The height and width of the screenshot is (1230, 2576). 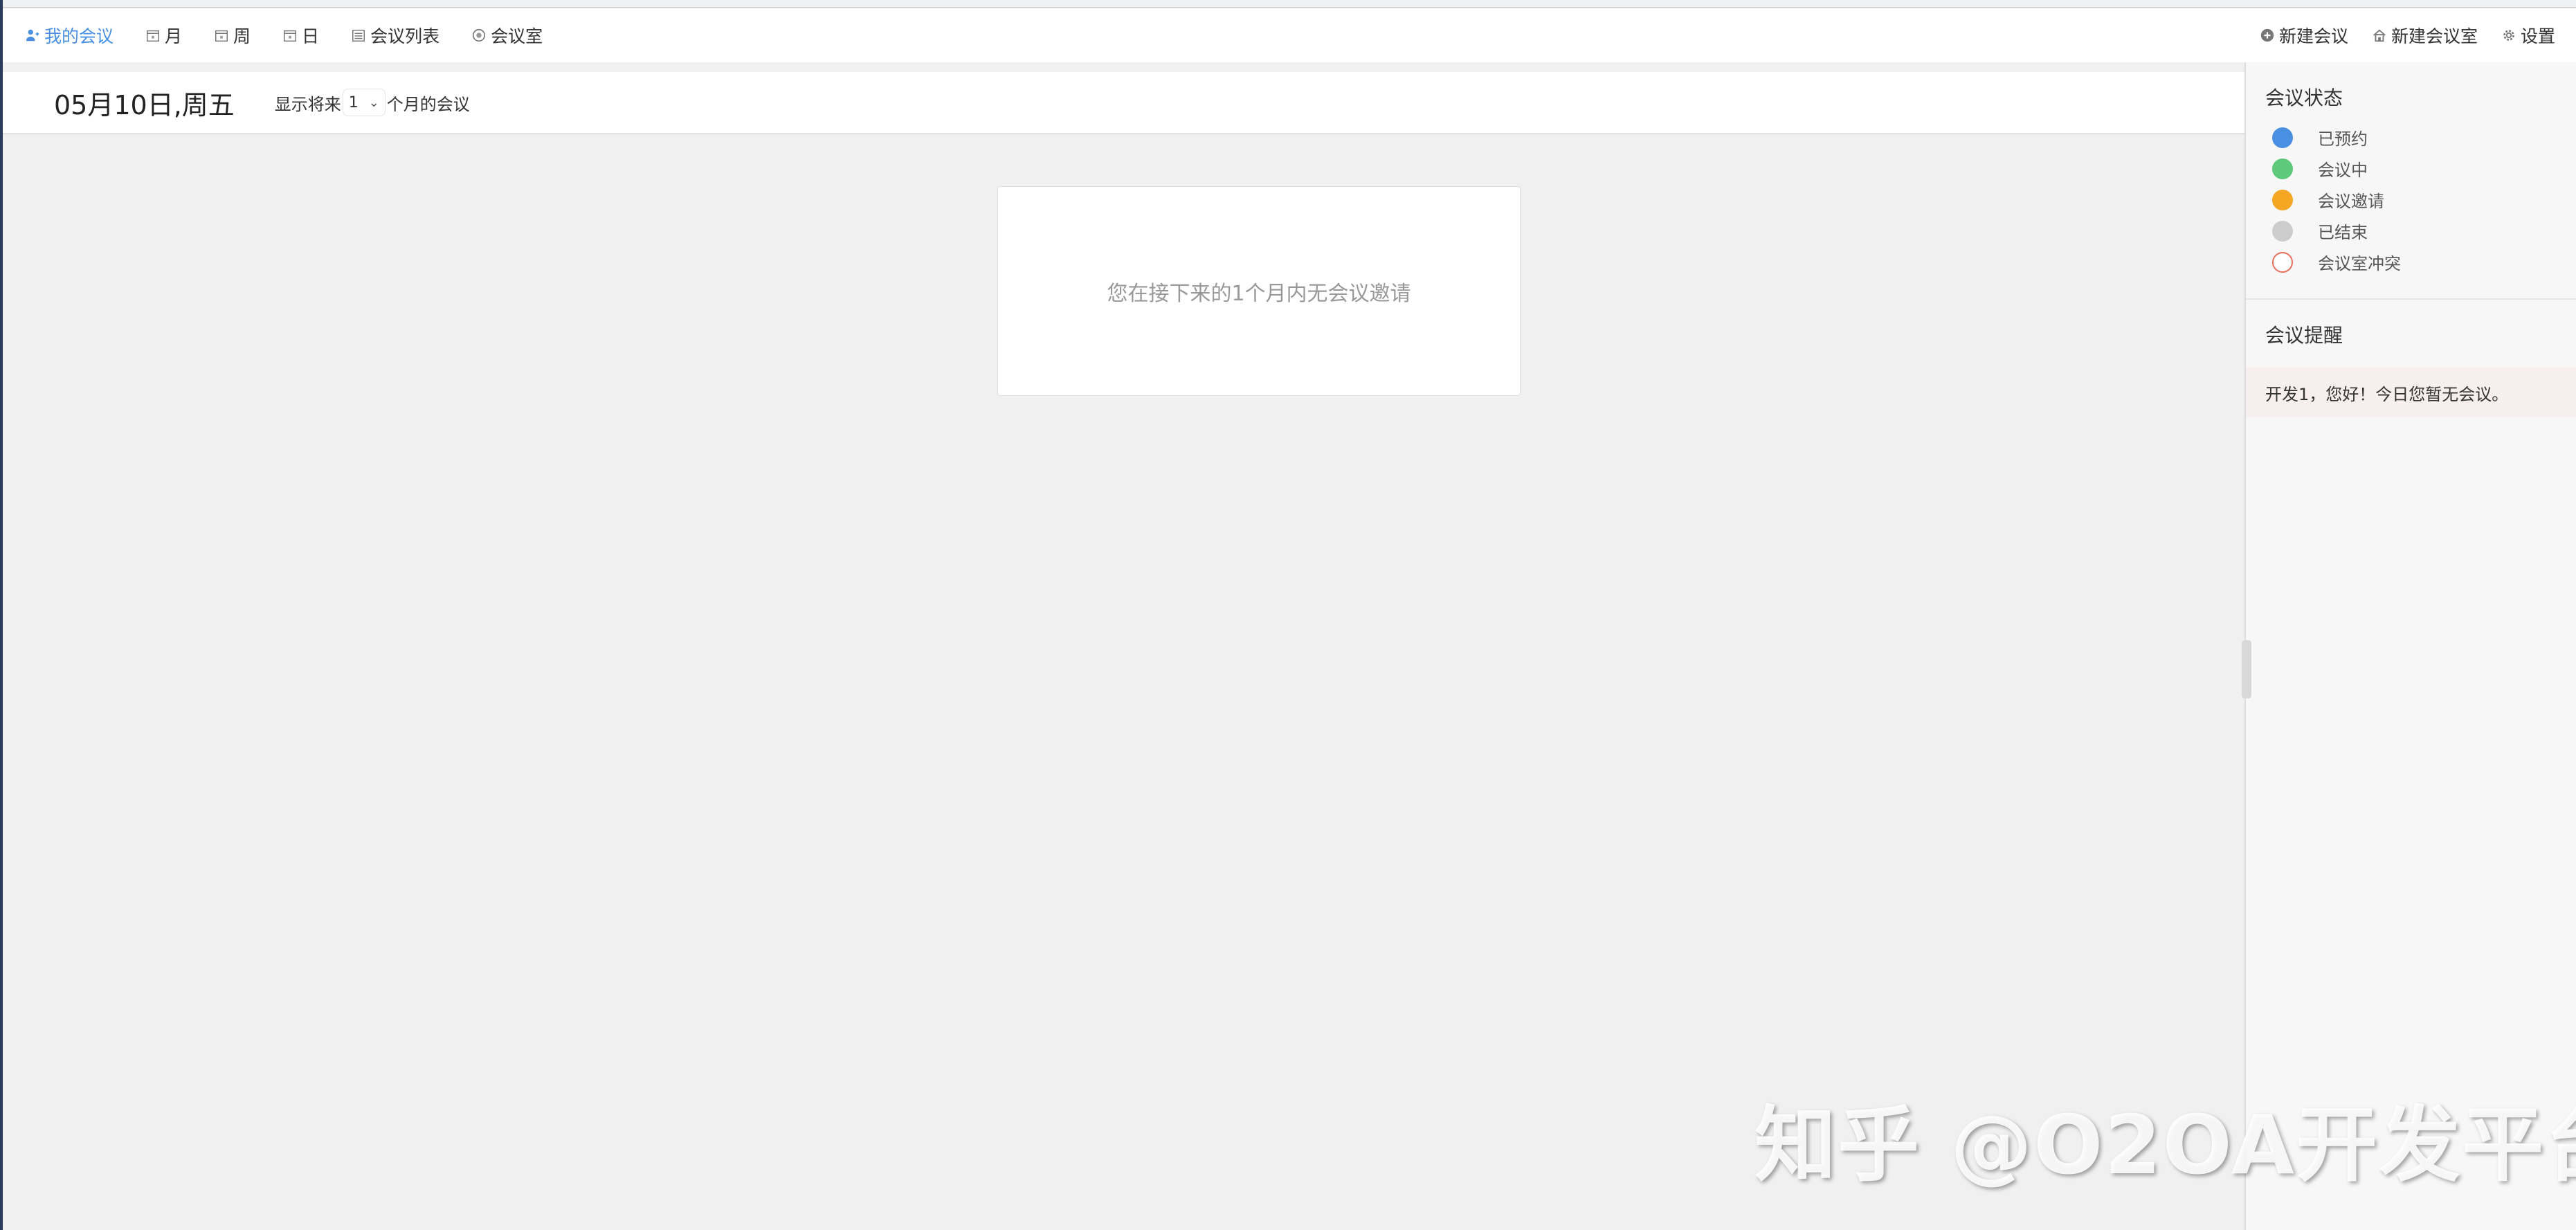 I want to click on nav-label: 新建会议室, so click(x=2434, y=36).